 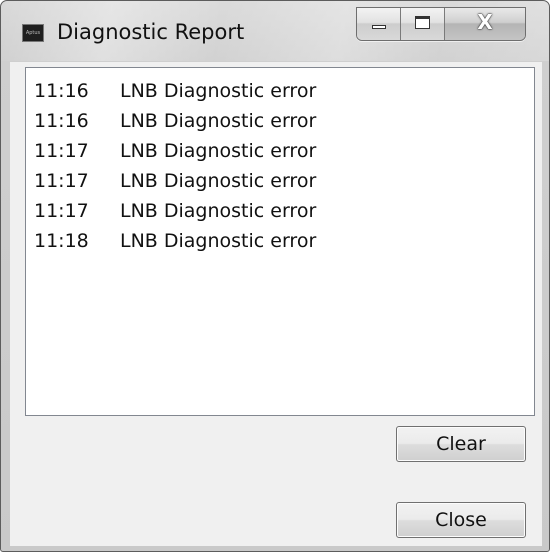 I want to click on maximize-button, so click(x=423, y=24).